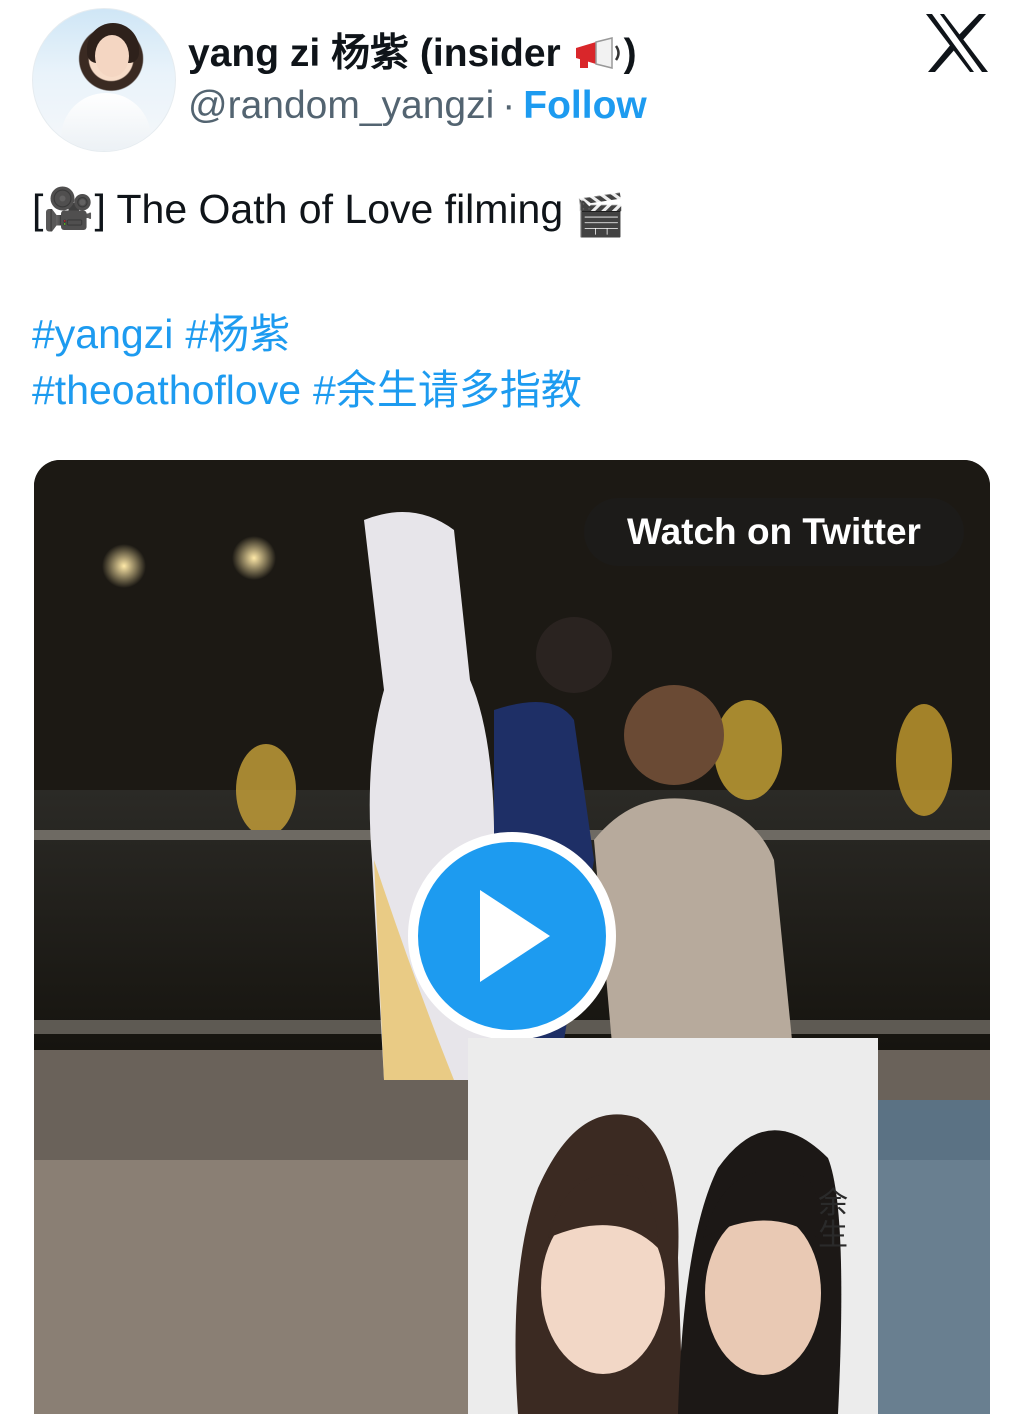  What do you see at coordinates (341, 105) in the screenshot?
I see `author-handle: @random_yangzi` at bounding box center [341, 105].